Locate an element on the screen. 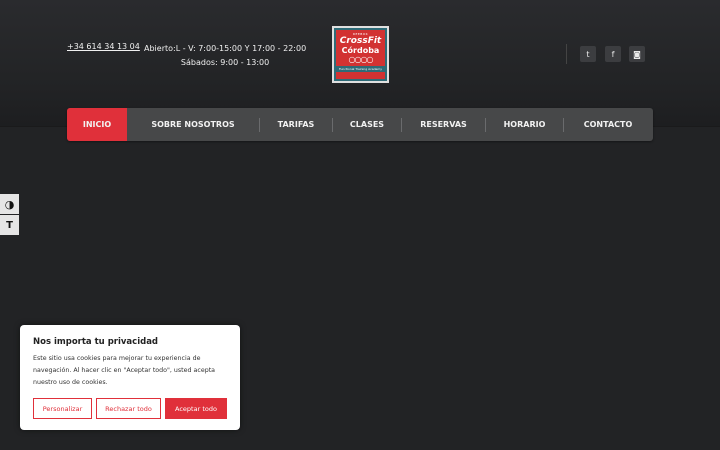 Image resolution: width=720 pixels, height=450 pixels. facebook-glyph: f is located at coordinates (613, 54).